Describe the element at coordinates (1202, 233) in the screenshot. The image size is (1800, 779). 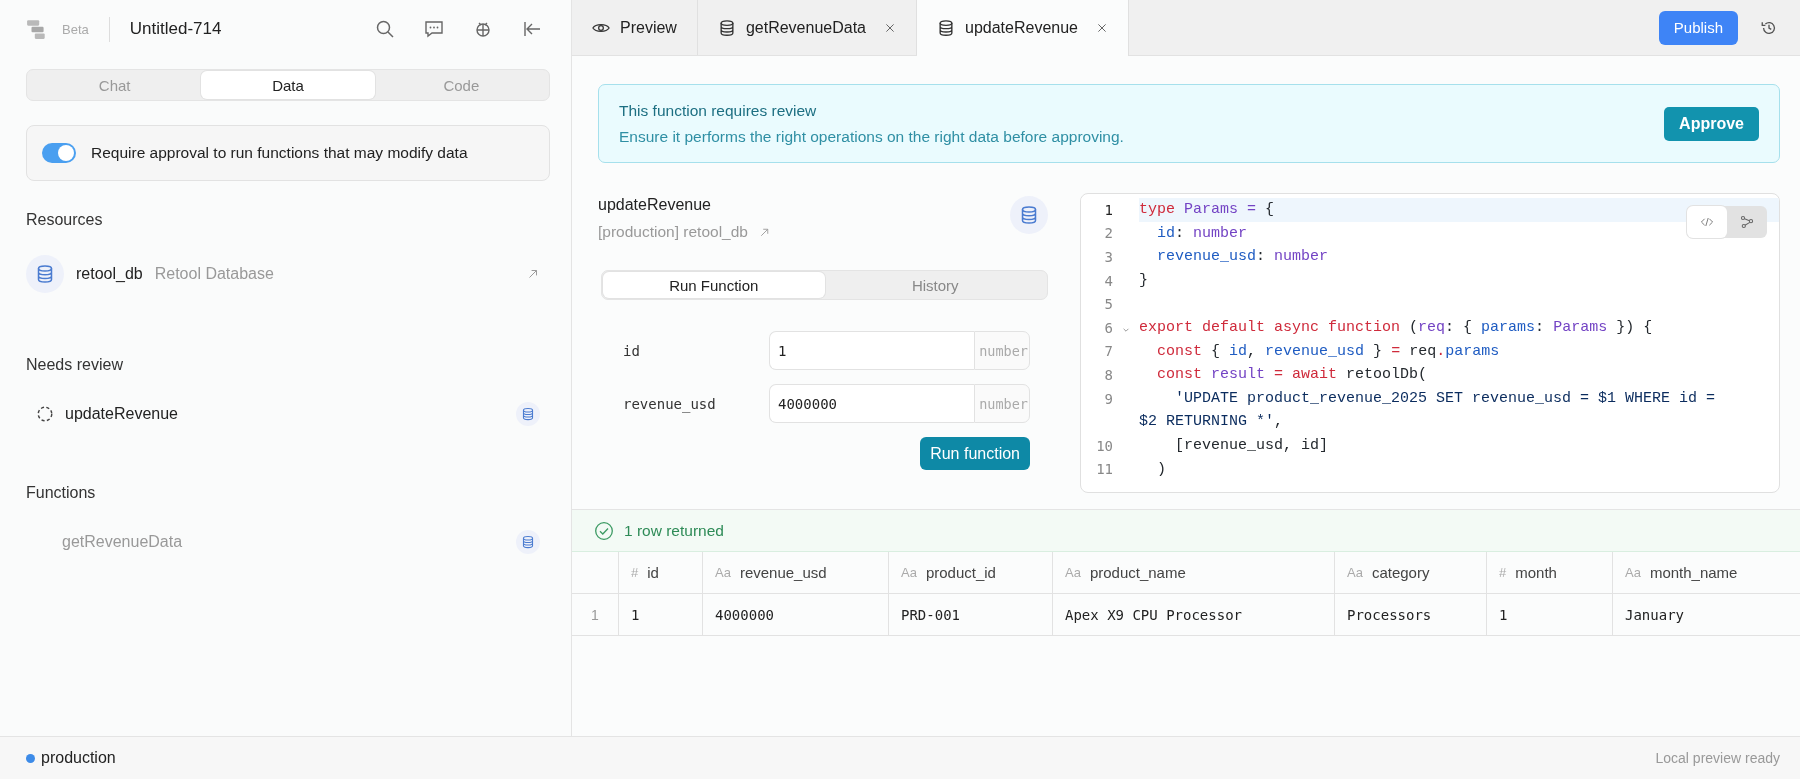
I see `code-line: id: number` at that location.